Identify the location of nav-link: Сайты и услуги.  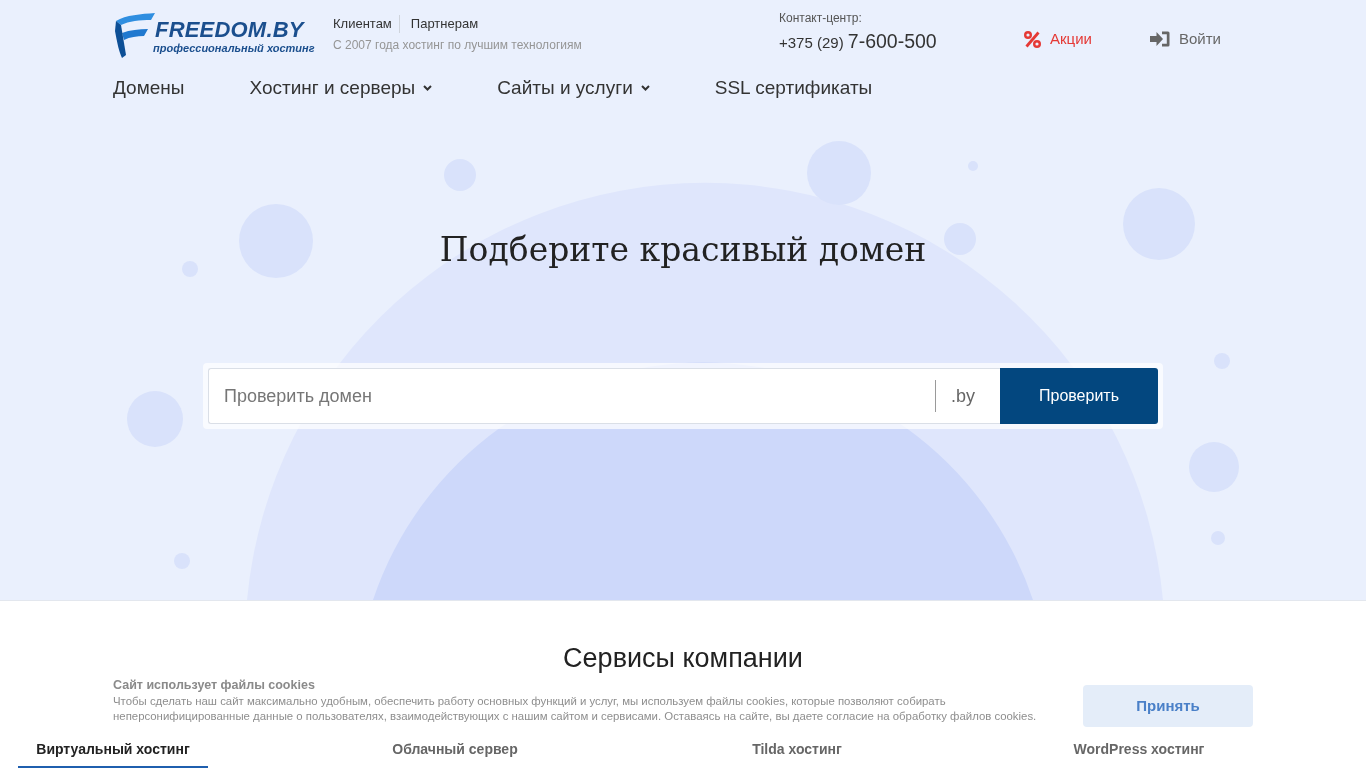
(573, 88).